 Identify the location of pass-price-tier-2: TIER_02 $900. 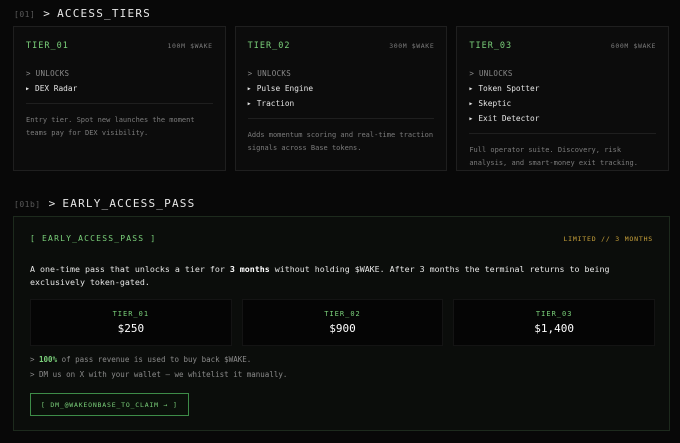
(342, 322).